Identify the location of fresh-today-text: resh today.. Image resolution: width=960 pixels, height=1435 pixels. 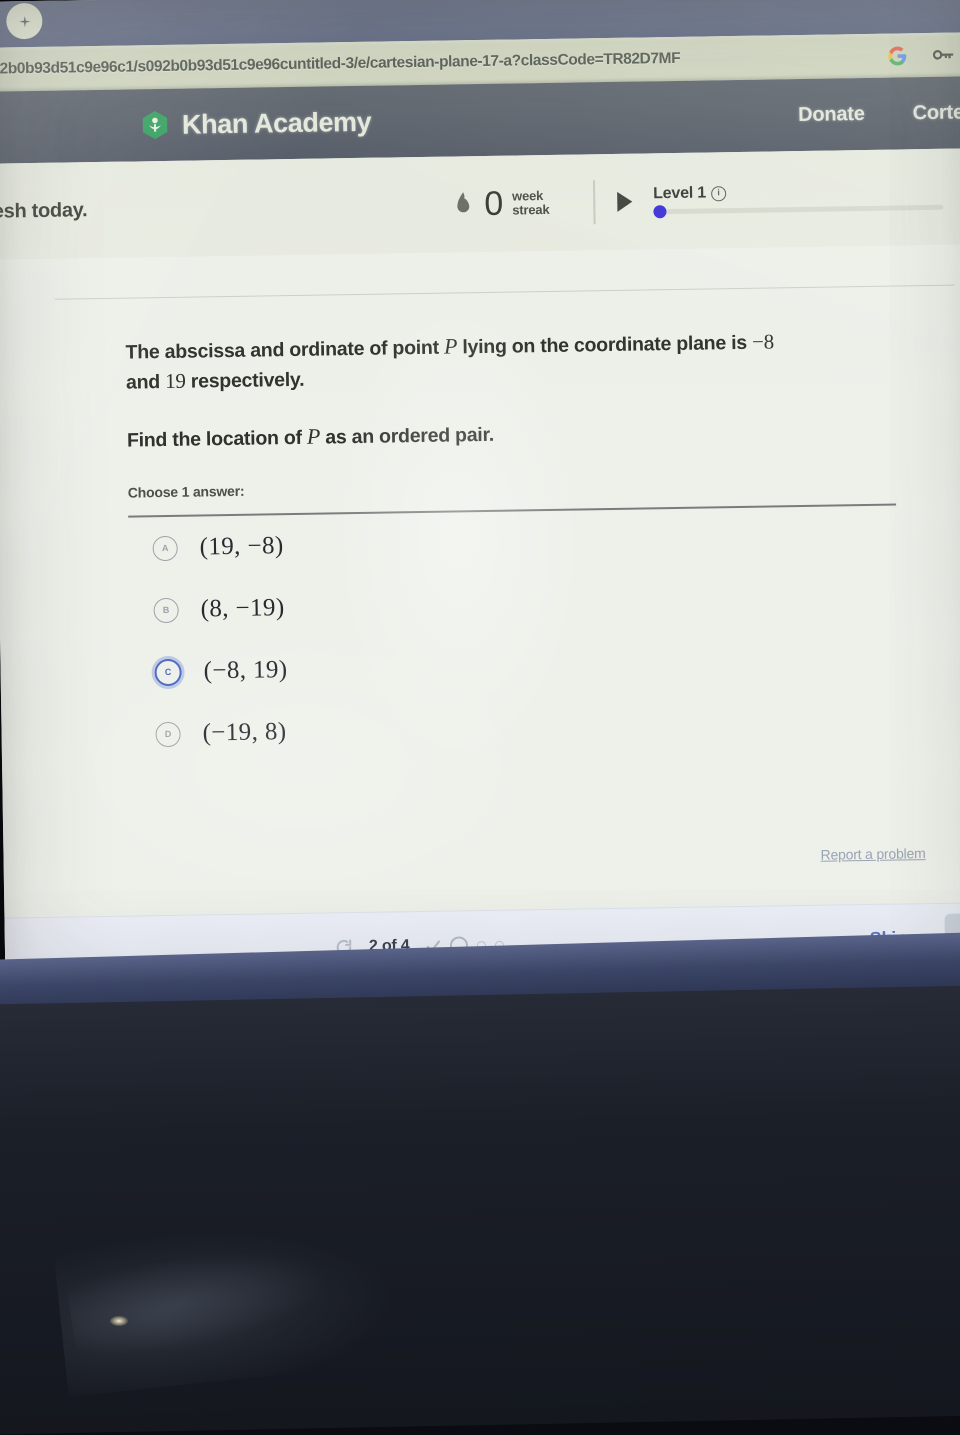
(44, 210).